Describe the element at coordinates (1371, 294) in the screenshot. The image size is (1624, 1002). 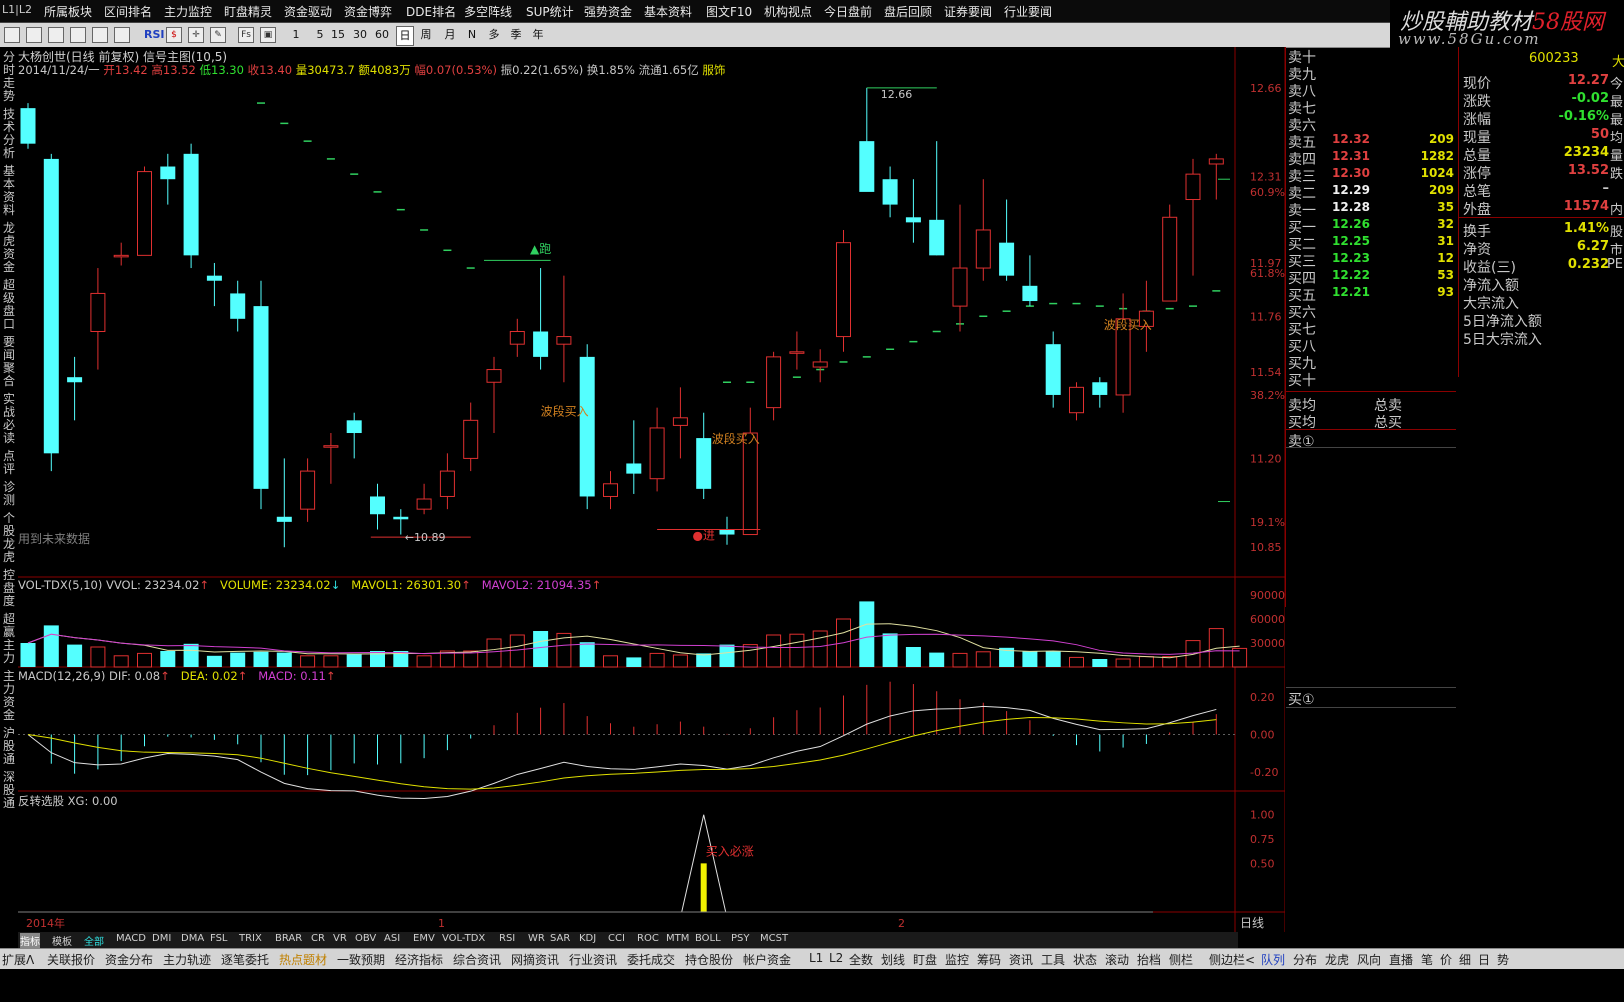
I see `orderbook-buy-row: 买五 12.21 93` at that location.